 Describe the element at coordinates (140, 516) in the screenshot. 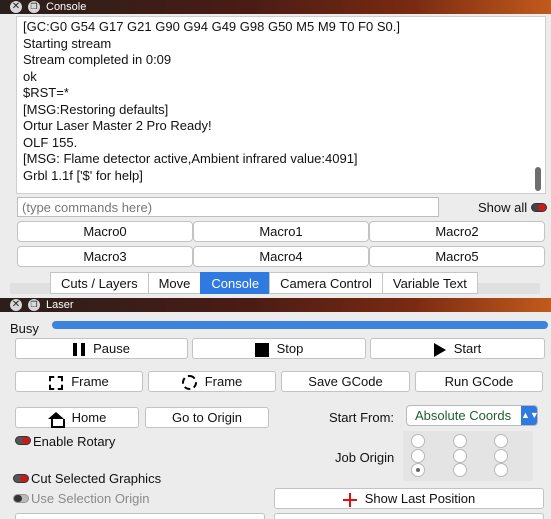

I see `partial-button-left` at that location.